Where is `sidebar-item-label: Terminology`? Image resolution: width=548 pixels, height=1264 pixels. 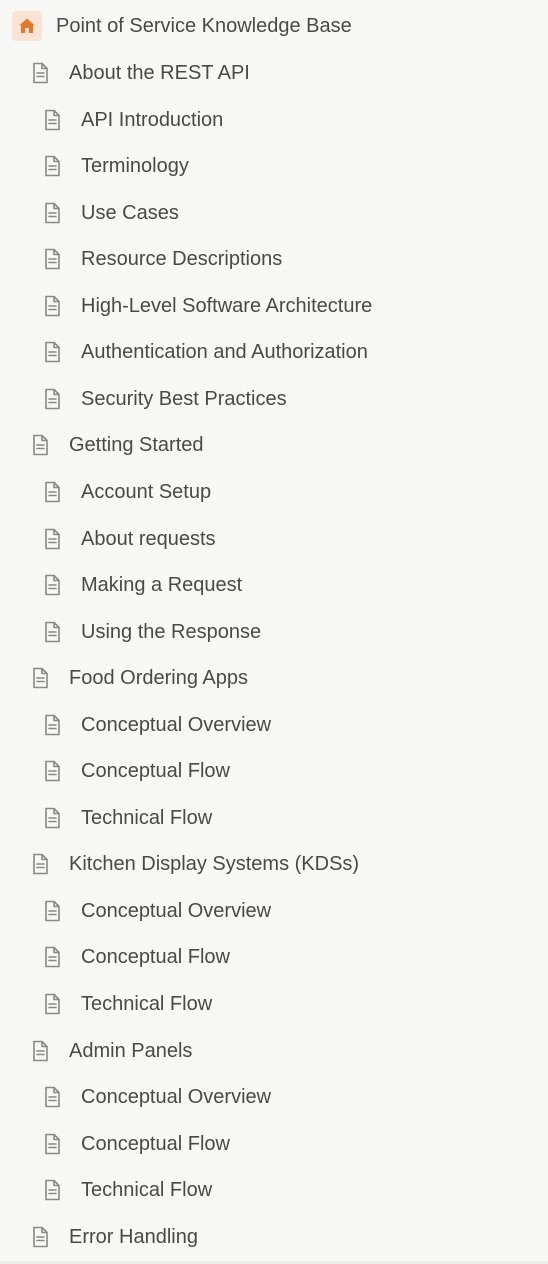
sidebar-item-label: Terminology is located at coordinates (135, 166).